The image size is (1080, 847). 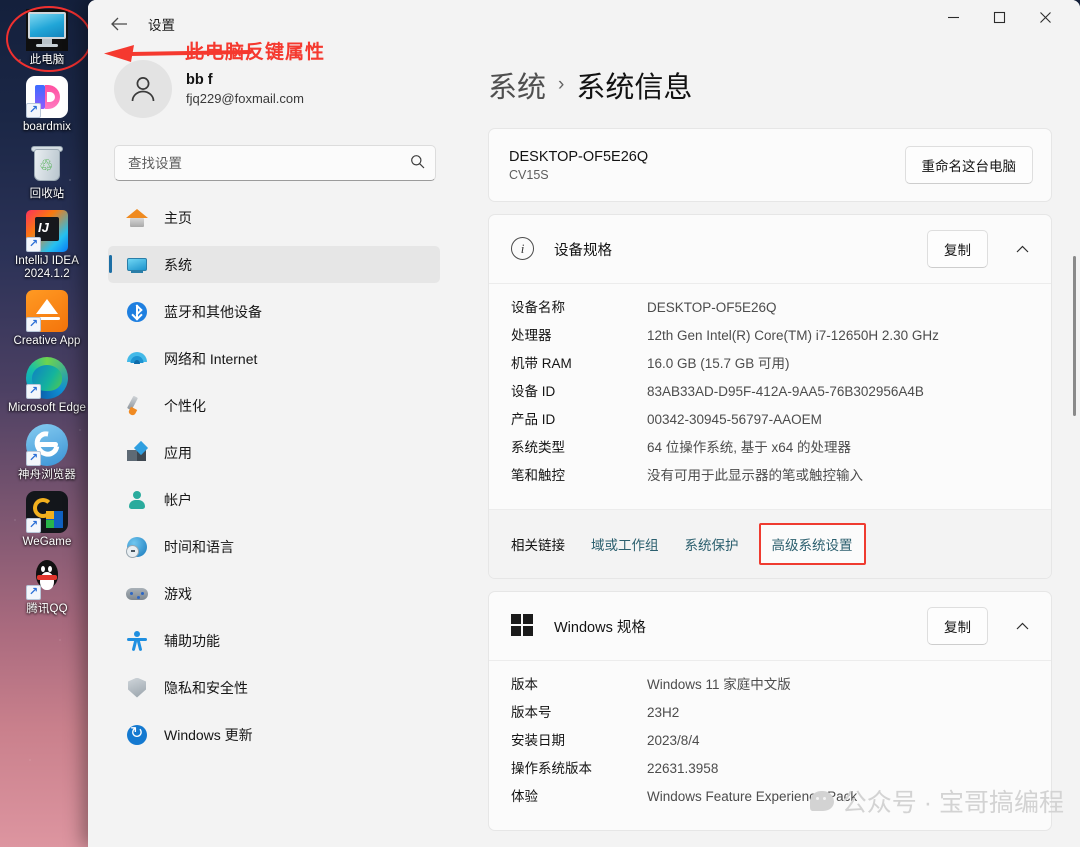 I want to click on system-icon, so click(x=137, y=265).